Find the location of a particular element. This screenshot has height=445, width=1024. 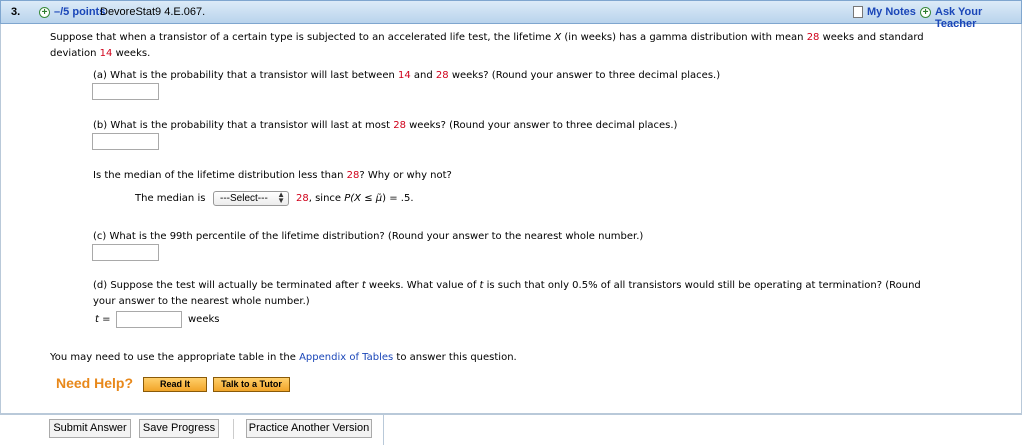

appendix-of-tables-link: Appendix of Tables is located at coordinates (346, 357).